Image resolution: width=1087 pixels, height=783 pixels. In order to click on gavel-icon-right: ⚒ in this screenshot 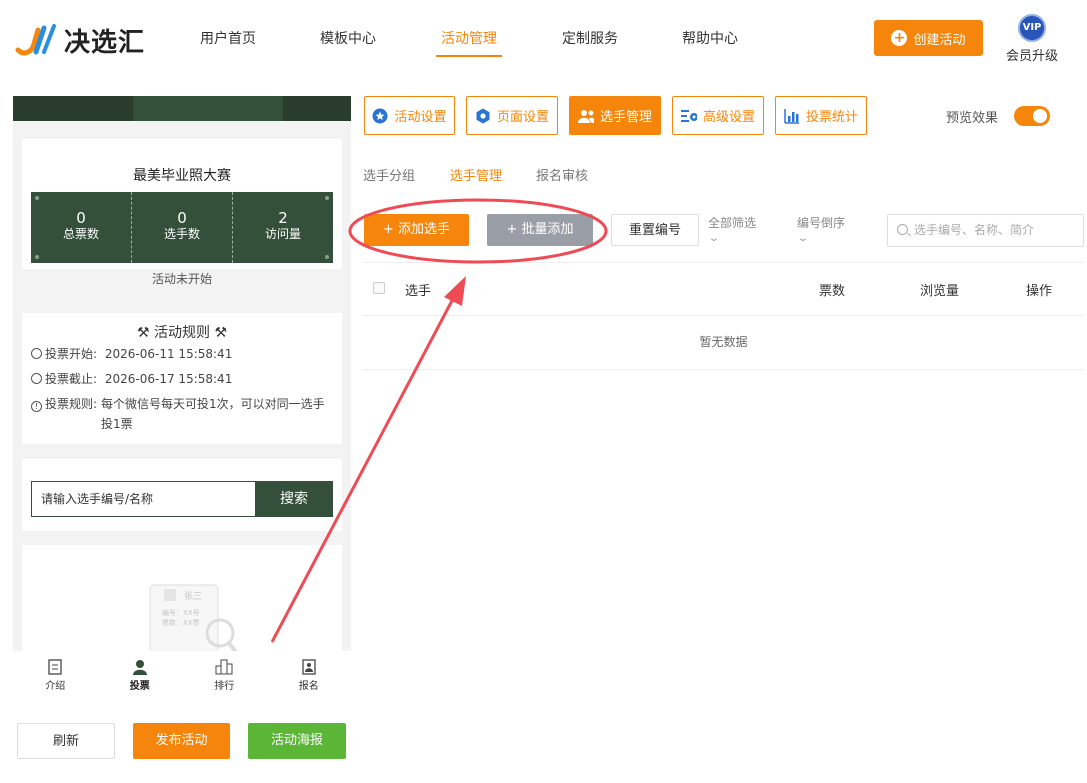, I will do `click(221, 333)`.